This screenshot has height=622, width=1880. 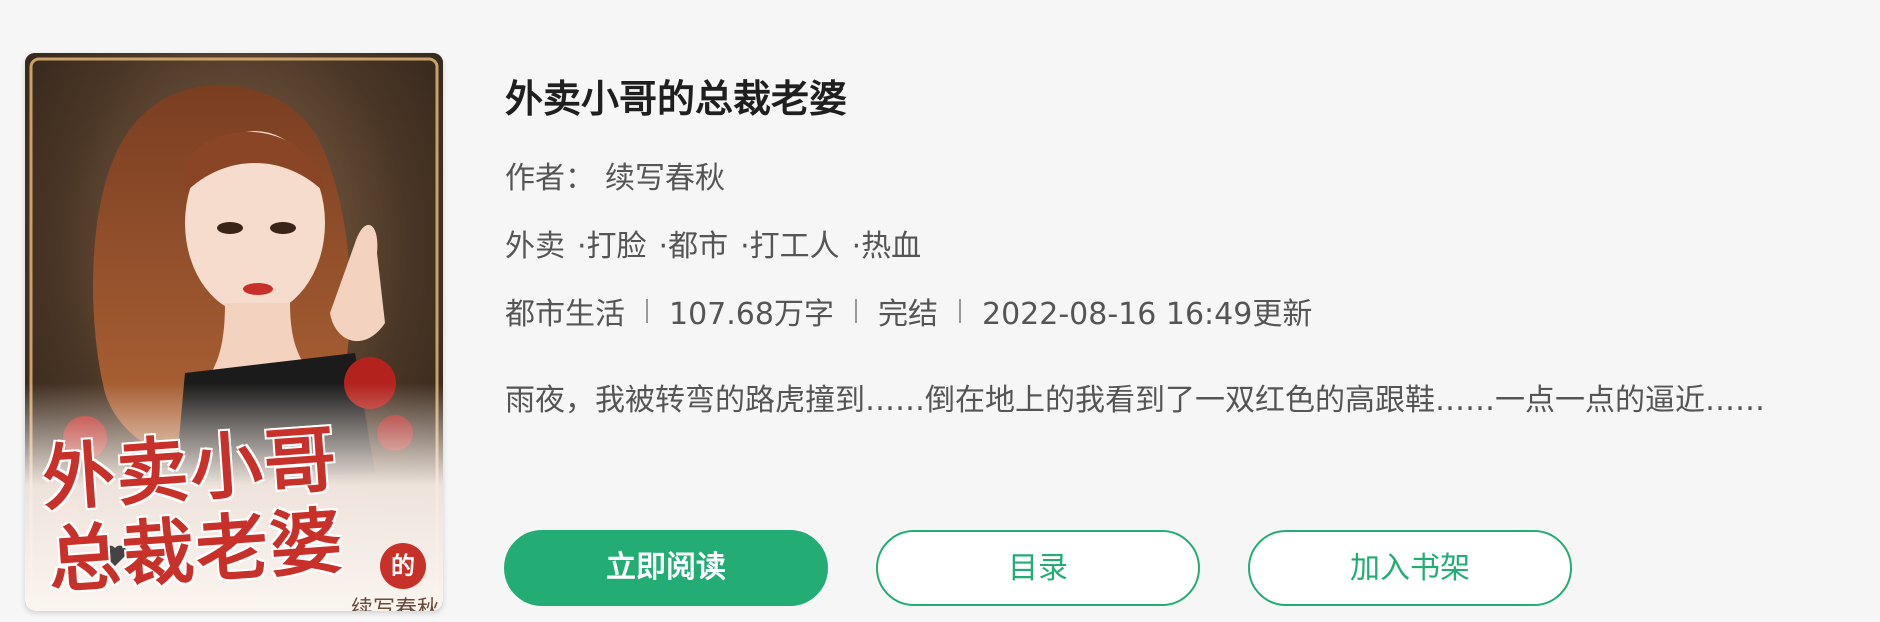 I want to click on tags-row: 外卖 ·打脸 ·都市 ·打工人 ·热血, so click(x=719, y=243).